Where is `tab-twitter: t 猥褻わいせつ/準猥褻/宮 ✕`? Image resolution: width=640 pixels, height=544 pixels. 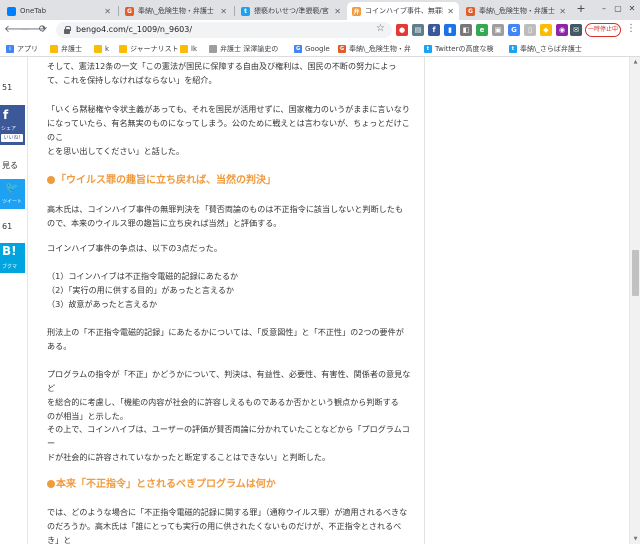 tab-twitter: t 猥褻わいせつ/準猥褻/宮 ✕ is located at coordinates (291, 11).